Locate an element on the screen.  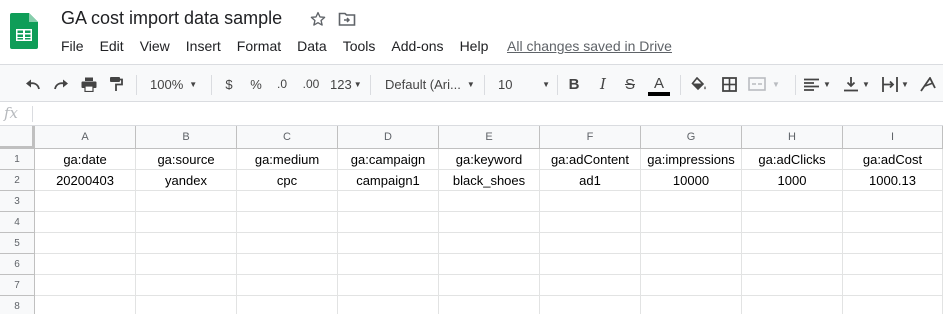
zoom-select: 100% ▼ is located at coordinates (176, 84).